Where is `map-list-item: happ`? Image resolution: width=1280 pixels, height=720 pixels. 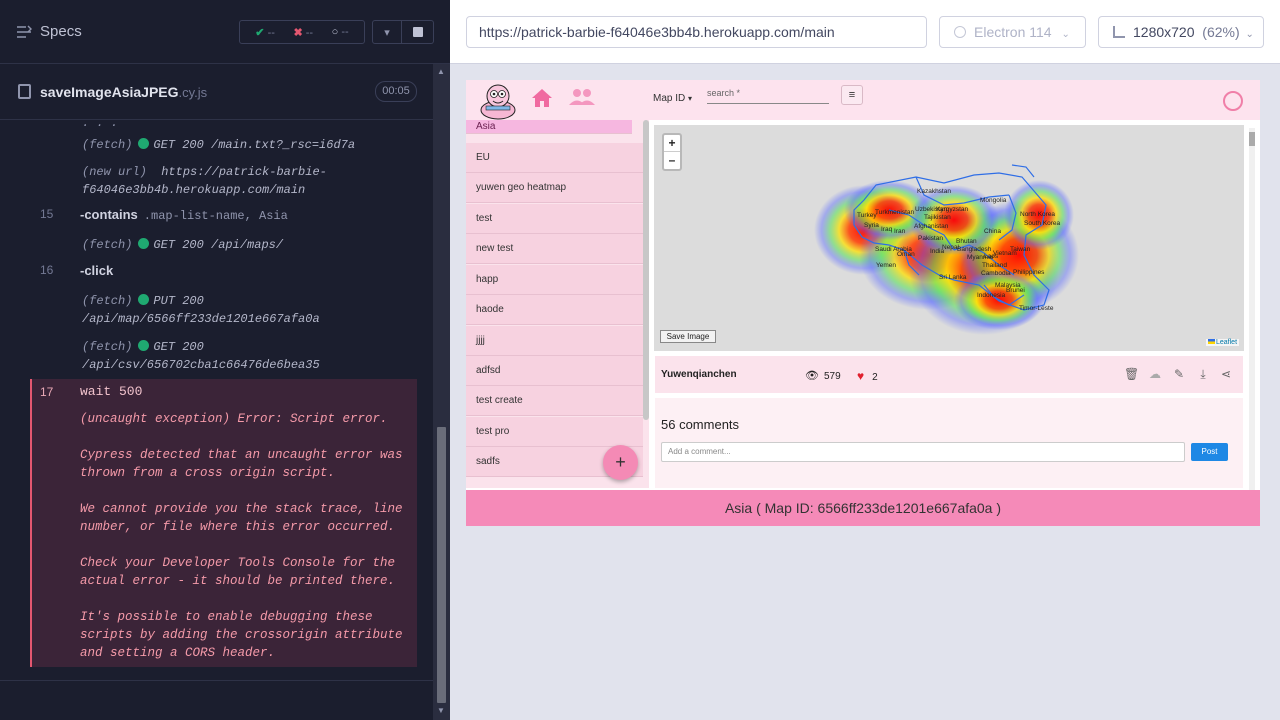
map-list-item: happ is located at coordinates (554, 280).